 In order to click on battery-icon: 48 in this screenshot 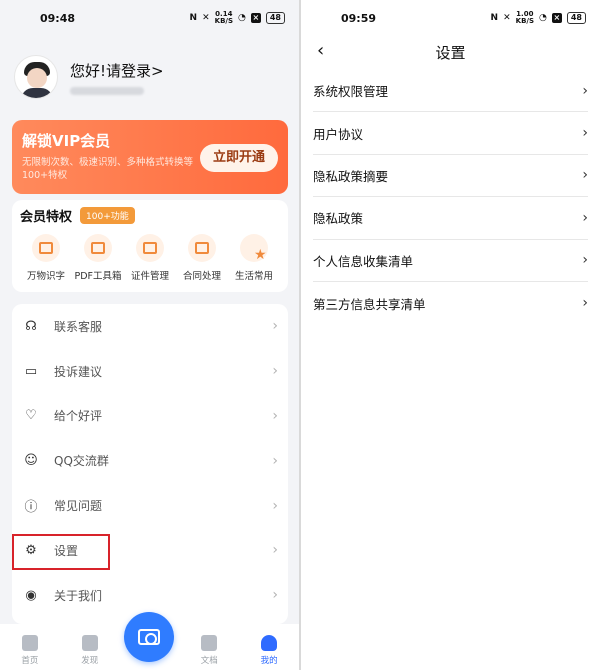, I will do `click(275, 18)`.